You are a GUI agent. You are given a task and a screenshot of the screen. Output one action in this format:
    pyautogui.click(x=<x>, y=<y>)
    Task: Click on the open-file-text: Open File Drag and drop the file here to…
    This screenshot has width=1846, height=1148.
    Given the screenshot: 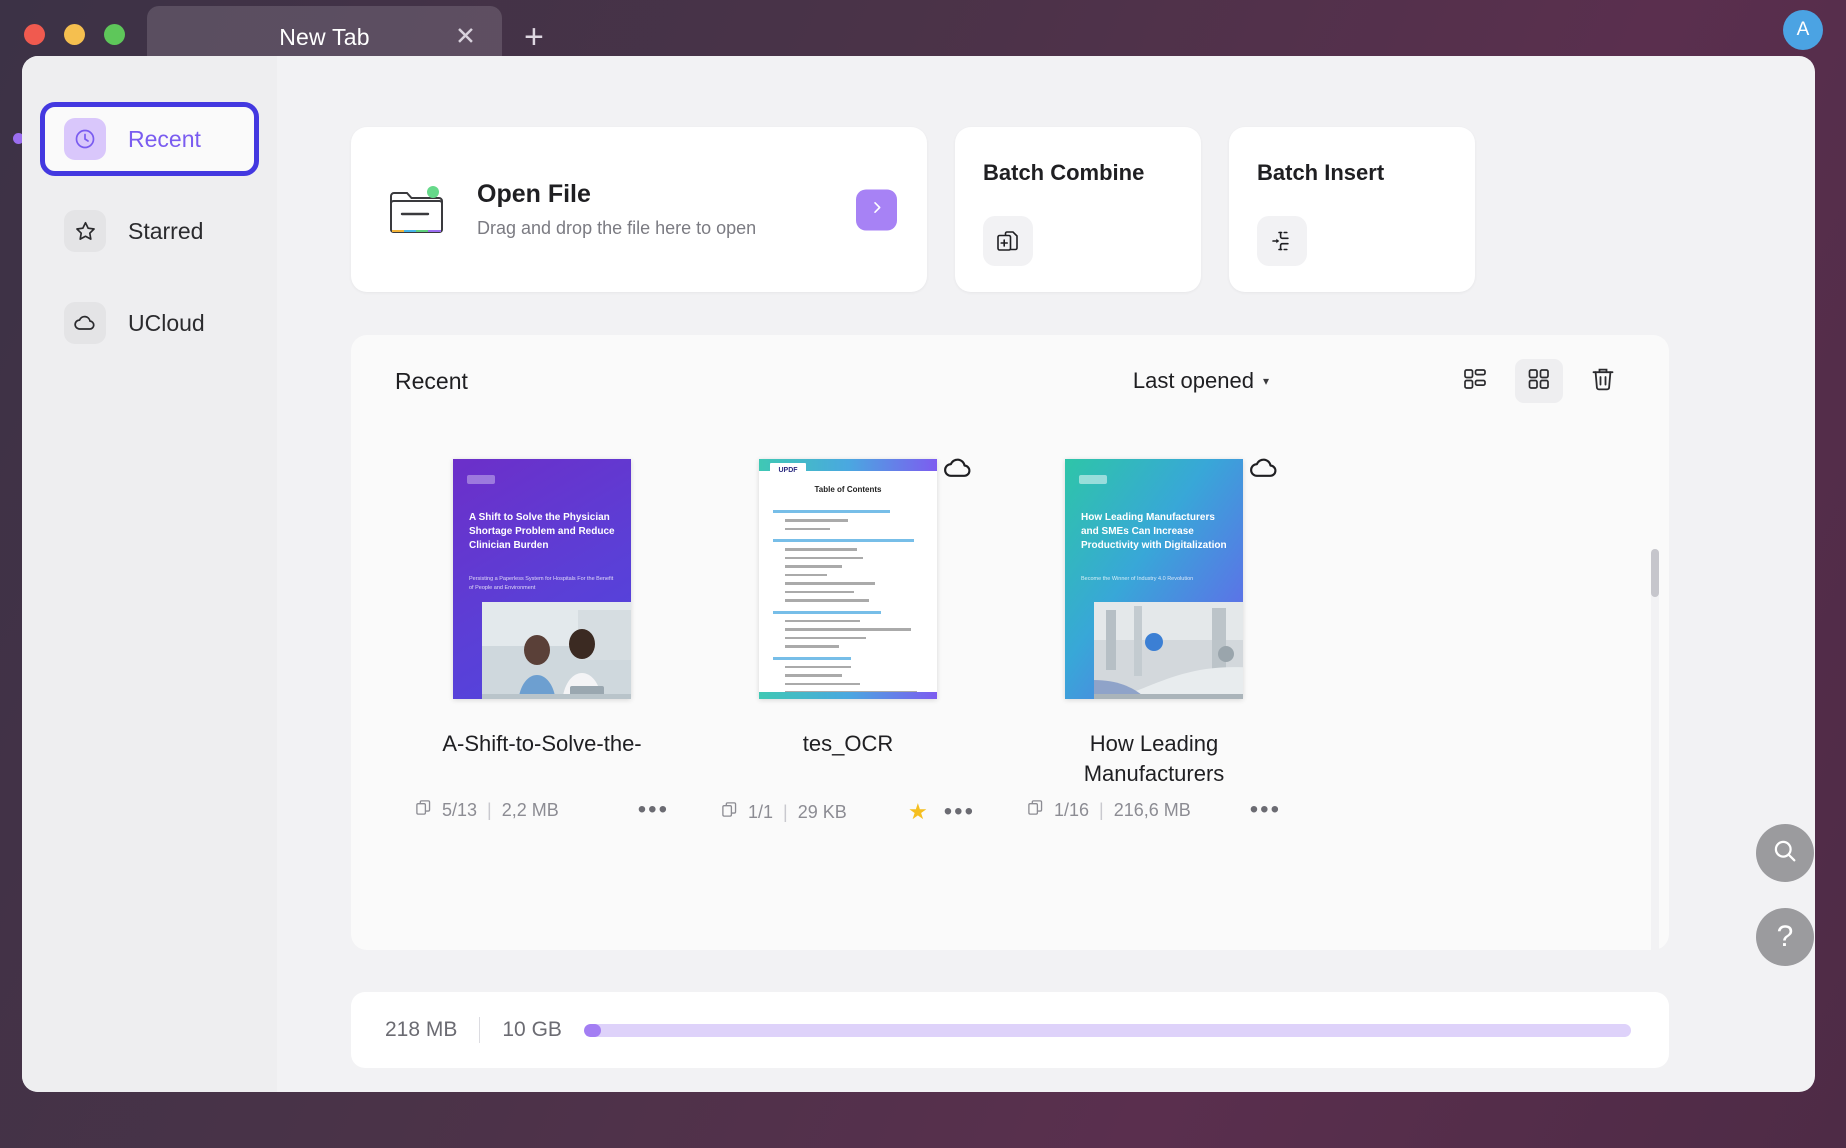 What is the action you would take?
    pyautogui.click(x=616, y=209)
    